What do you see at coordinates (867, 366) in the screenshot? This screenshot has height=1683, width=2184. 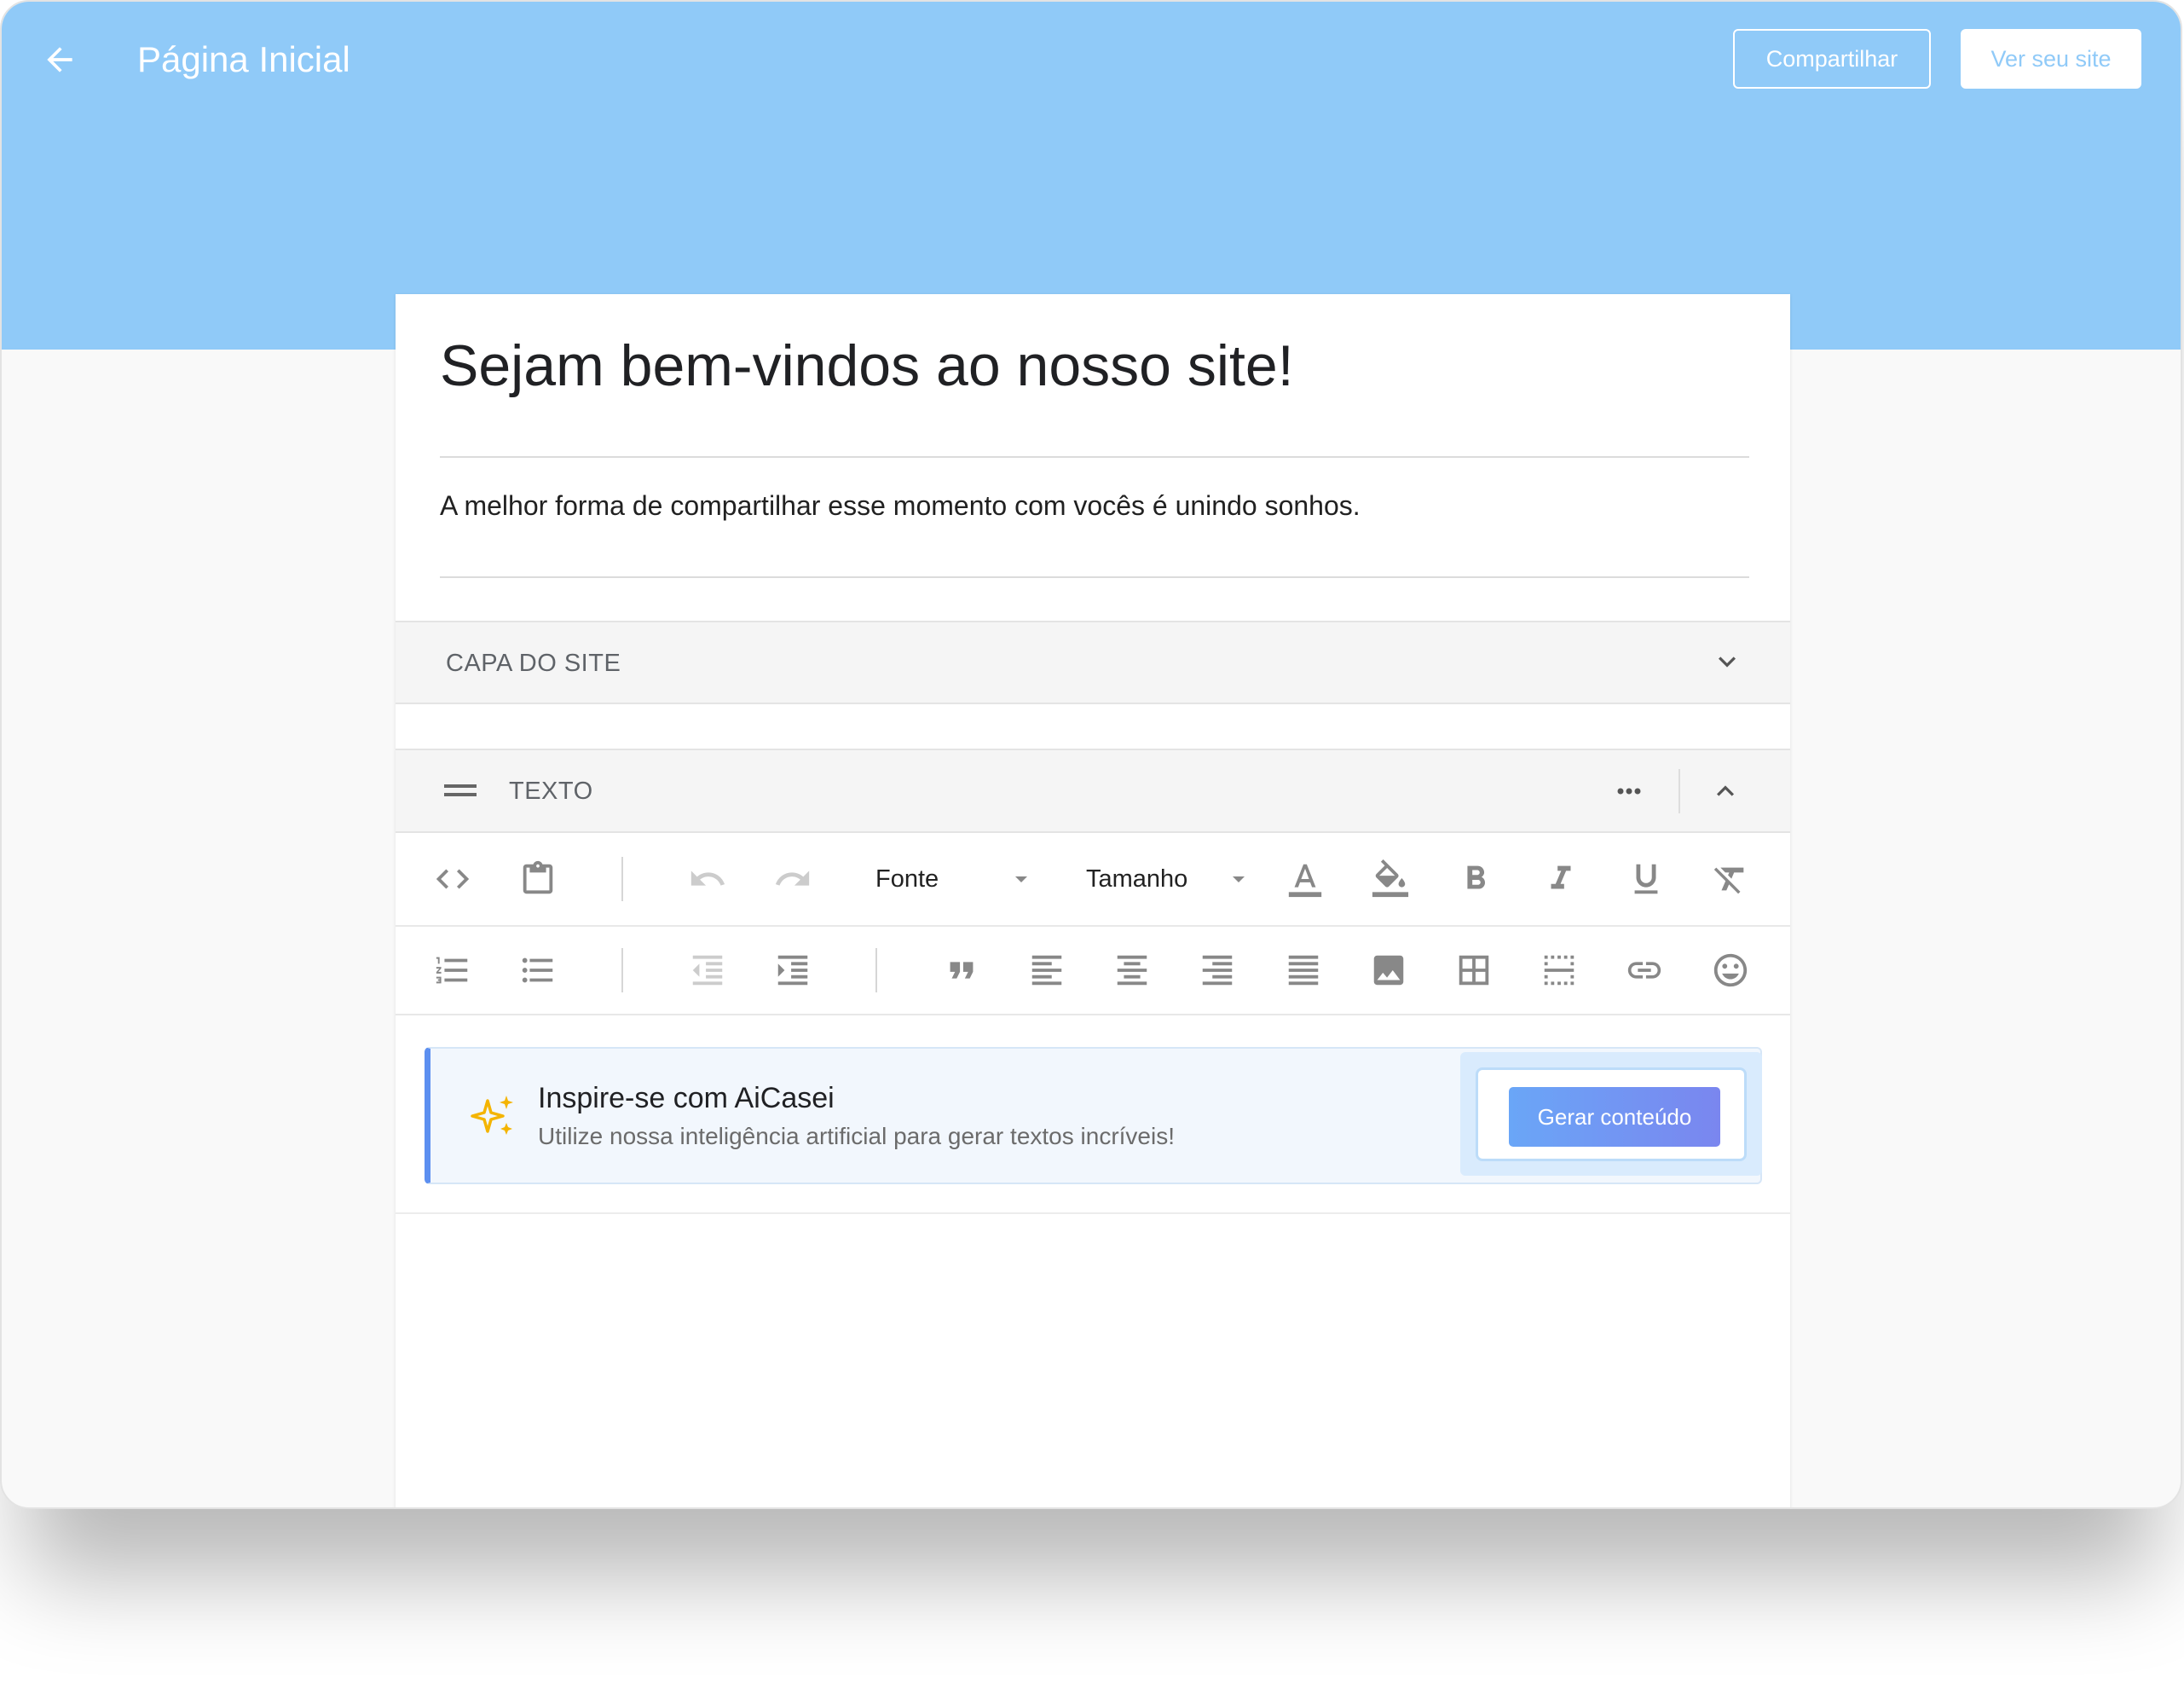 I see `page-headline: Sejam bem-vindos ao nosso site!` at bounding box center [867, 366].